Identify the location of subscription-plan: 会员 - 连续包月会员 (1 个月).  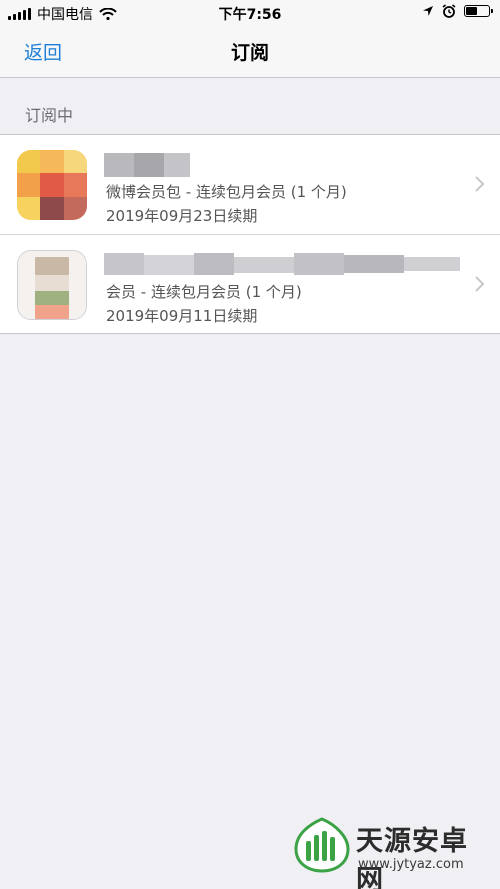
(204, 292).